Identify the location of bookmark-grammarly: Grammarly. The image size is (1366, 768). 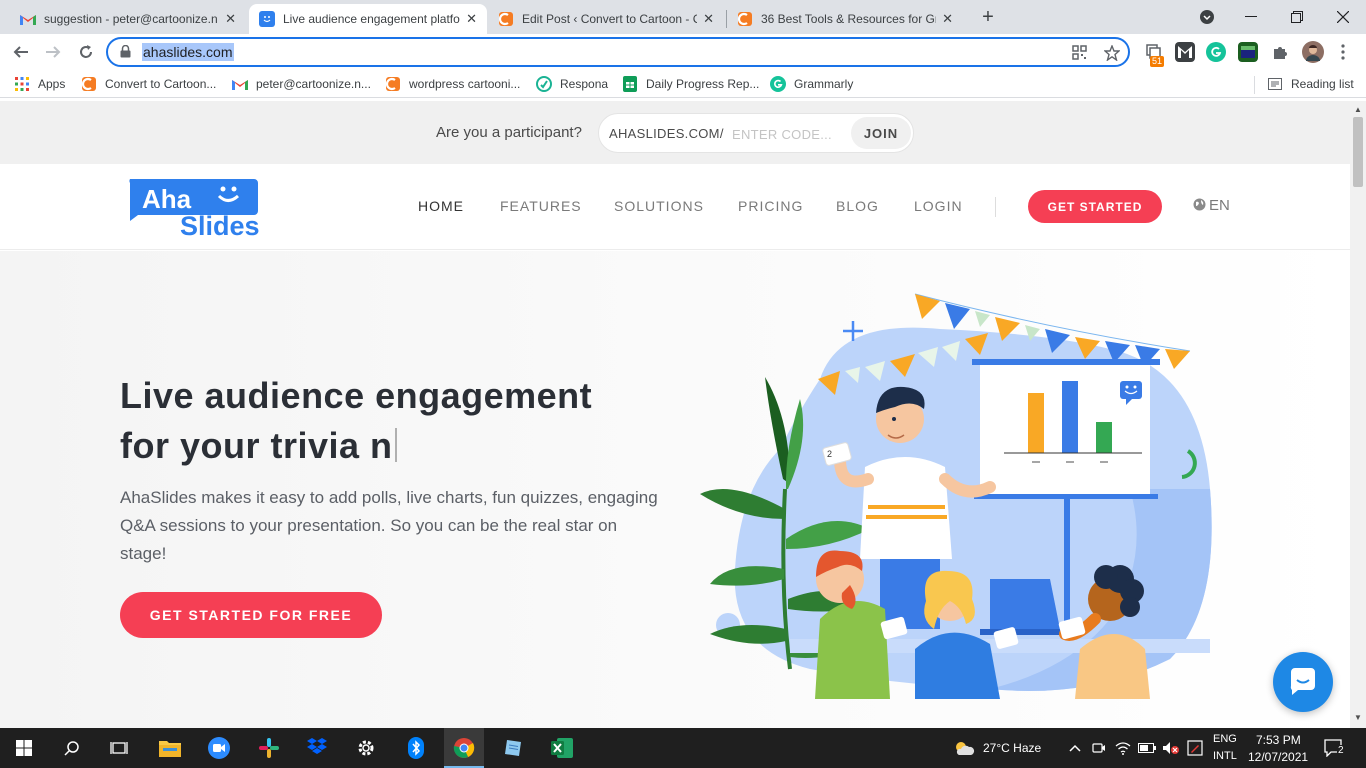
(811, 84).